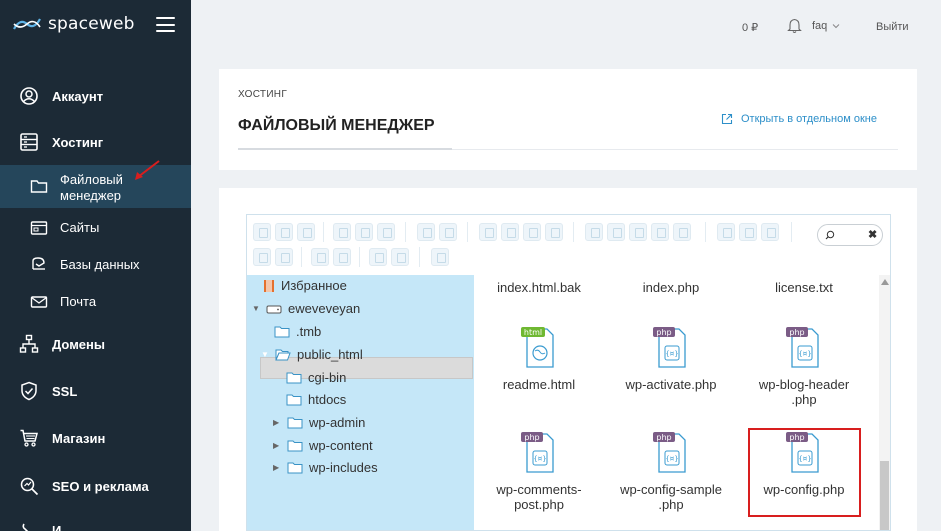 This screenshot has height=531, width=941. What do you see at coordinates (884, 495) in the screenshot?
I see `scroll-thumb` at bounding box center [884, 495].